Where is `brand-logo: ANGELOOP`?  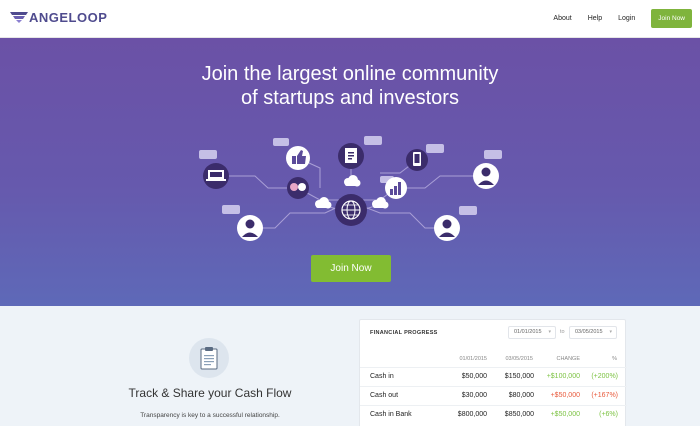
brand-logo: ANGELOOP is located at coordinates (58, 17).